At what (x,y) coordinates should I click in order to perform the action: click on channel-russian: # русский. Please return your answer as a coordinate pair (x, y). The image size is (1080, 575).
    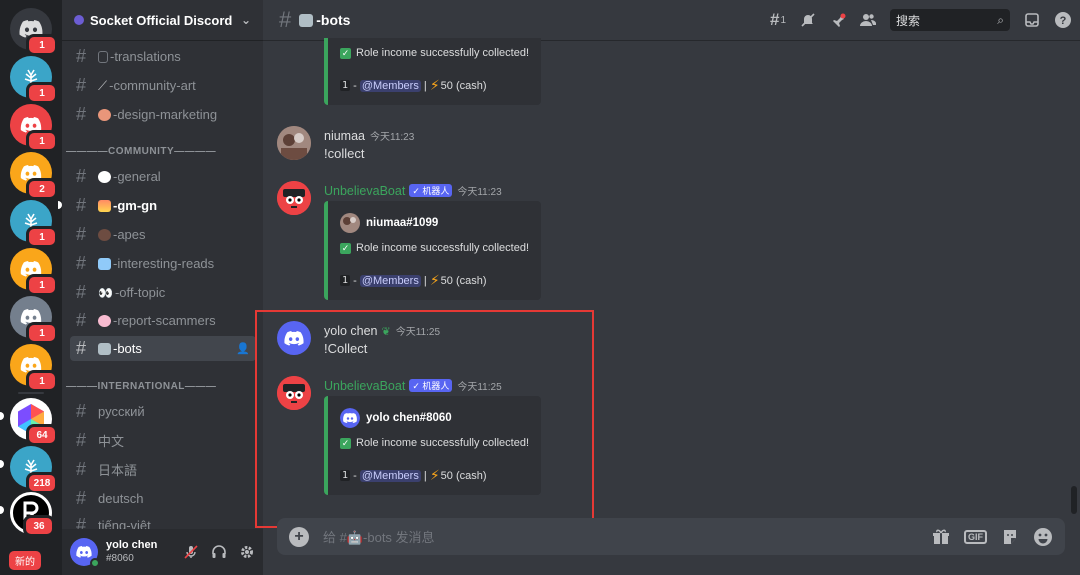
    Looking at the image, I should click on (163, 411).